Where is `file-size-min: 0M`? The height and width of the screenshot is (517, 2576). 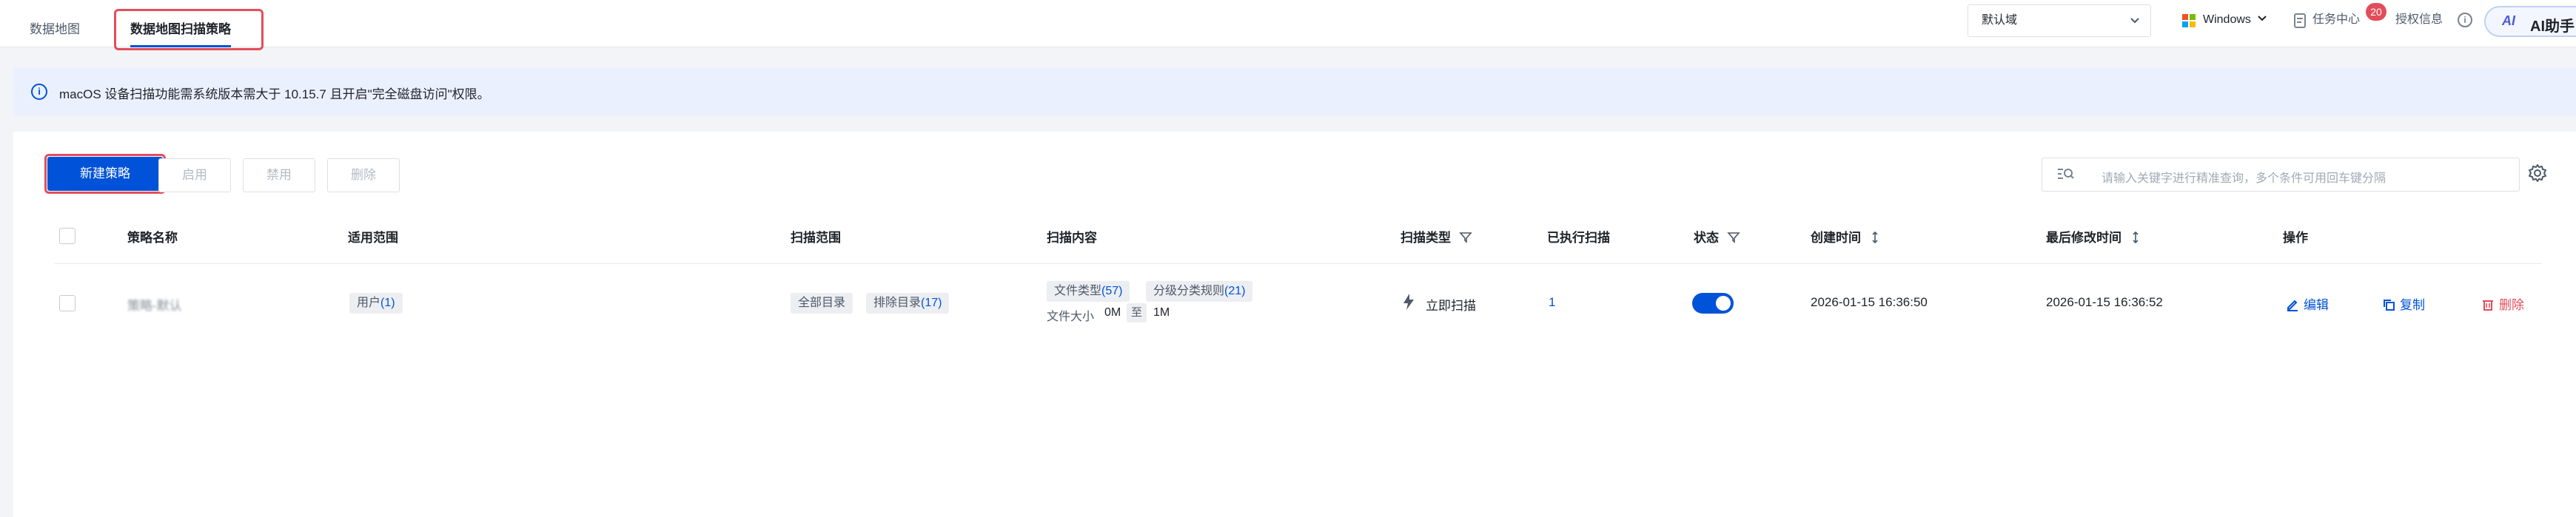 file-size-min: 0M is located at coordinates (1112, 312).